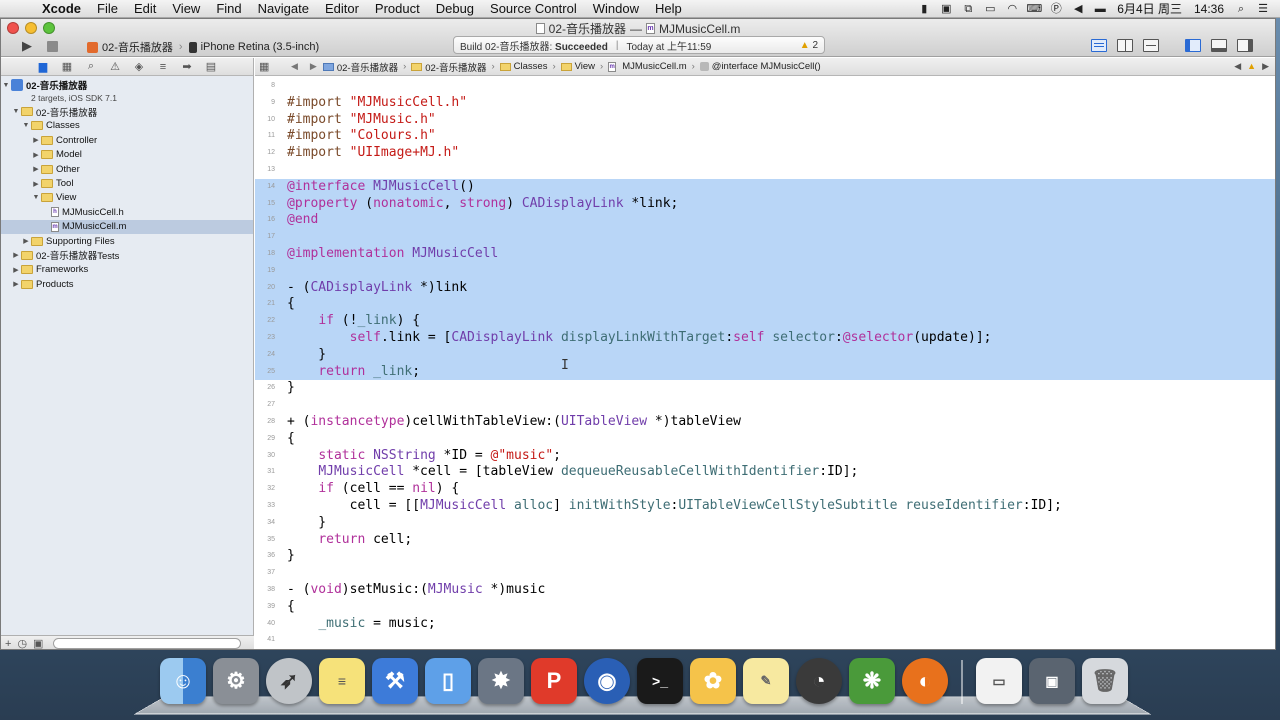 The width and height of the screenshot is (1280, 720). I want to click on wps-icon: P, so click(554, 681).